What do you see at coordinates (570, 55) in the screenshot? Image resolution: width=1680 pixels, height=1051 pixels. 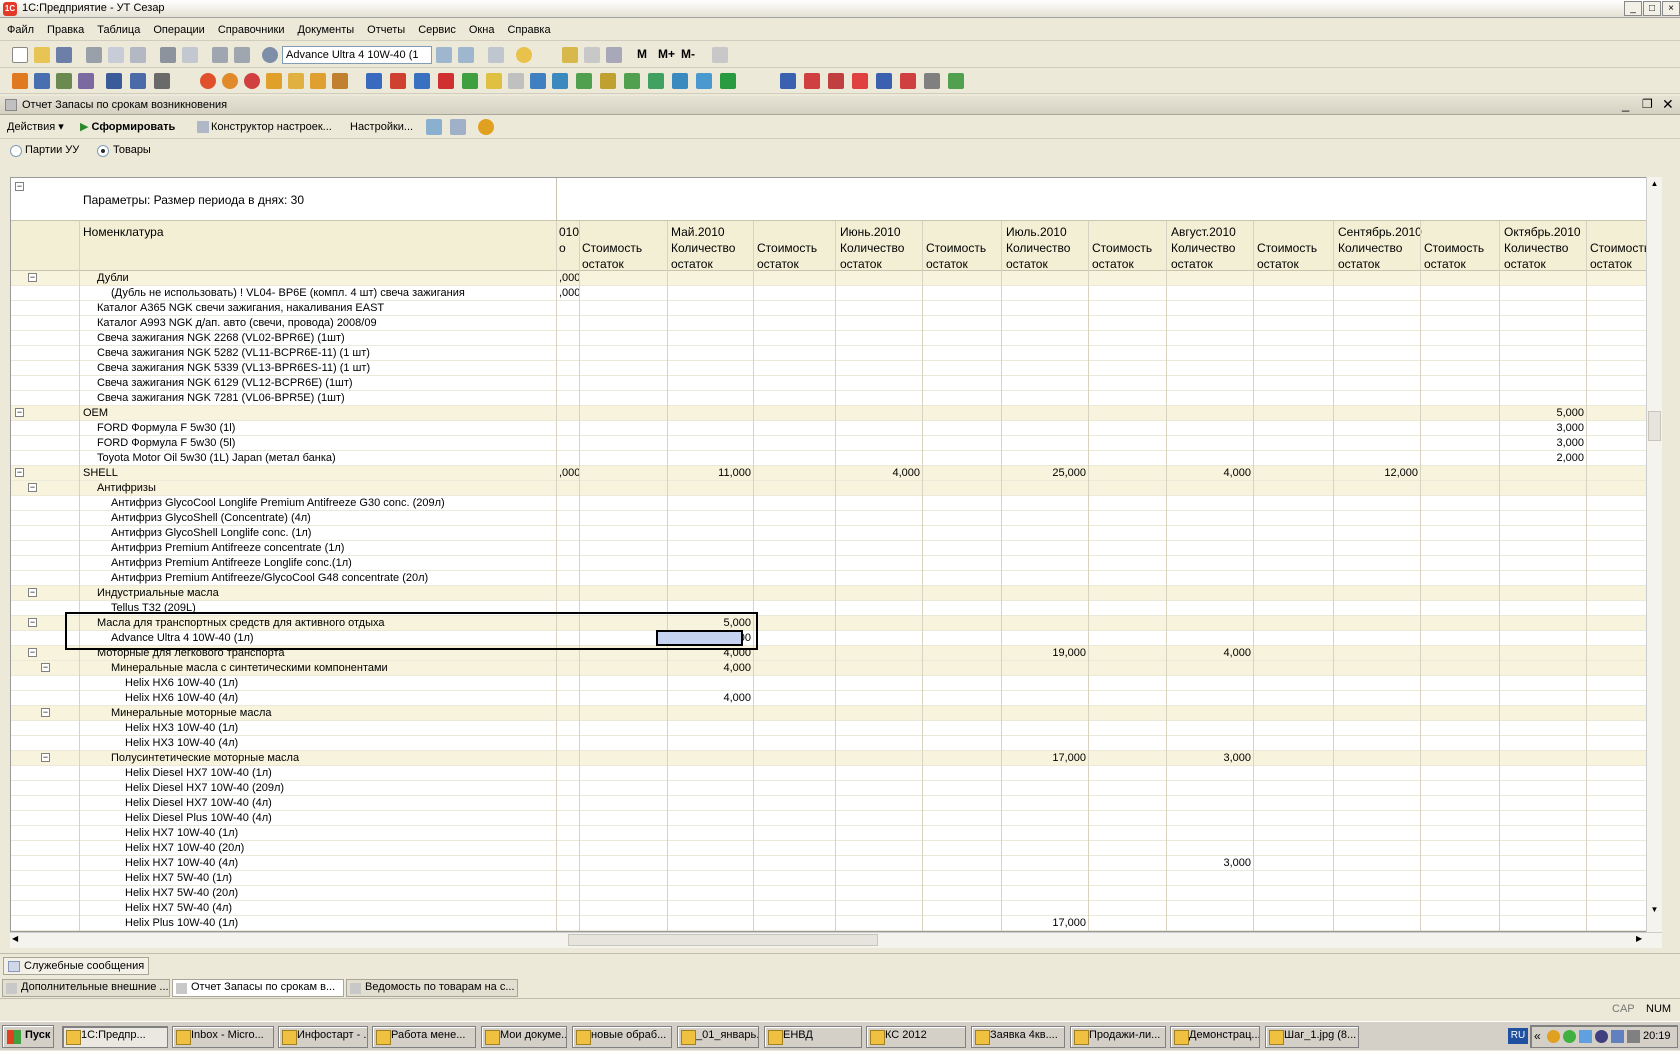 I see `calendar-icon` at bounding box center [570, 55].